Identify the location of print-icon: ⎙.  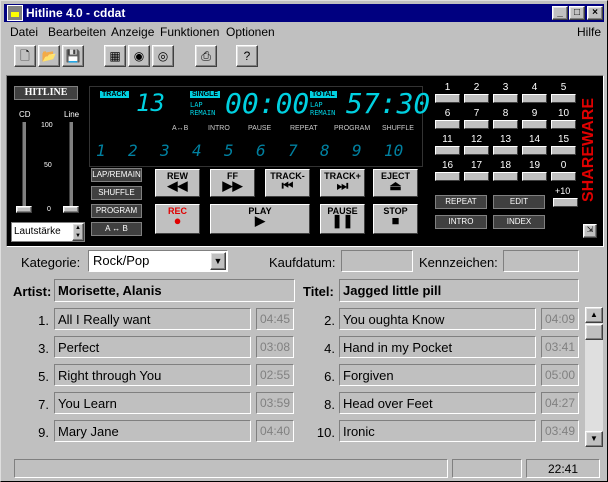
(206, 56).